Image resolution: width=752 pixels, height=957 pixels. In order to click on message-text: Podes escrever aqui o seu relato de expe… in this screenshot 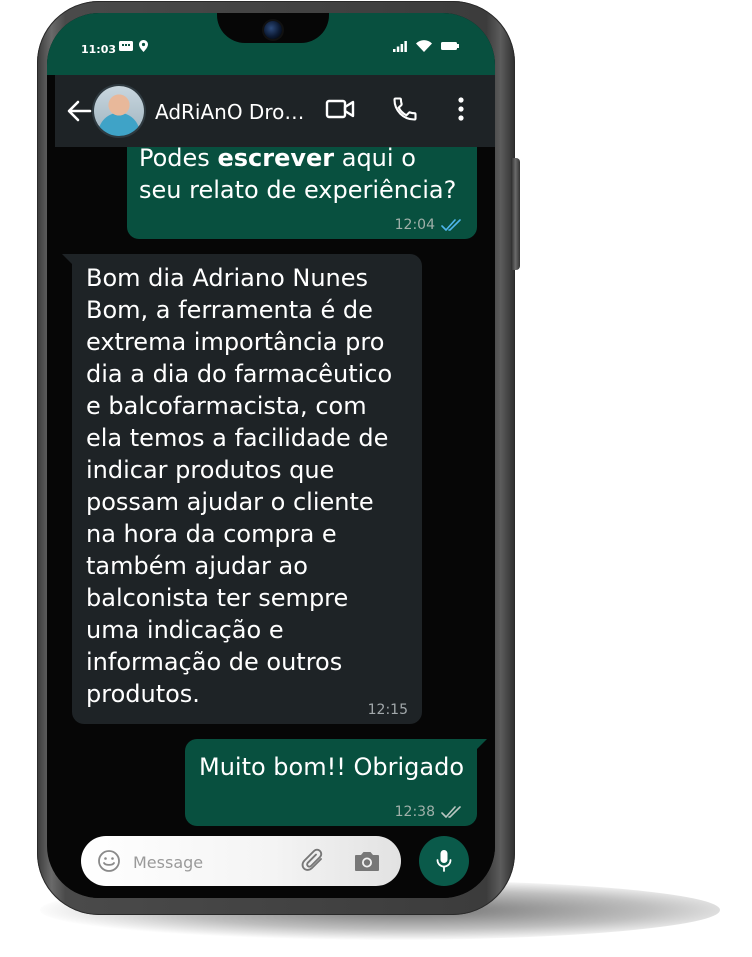, I will do `click(297, 174)`.